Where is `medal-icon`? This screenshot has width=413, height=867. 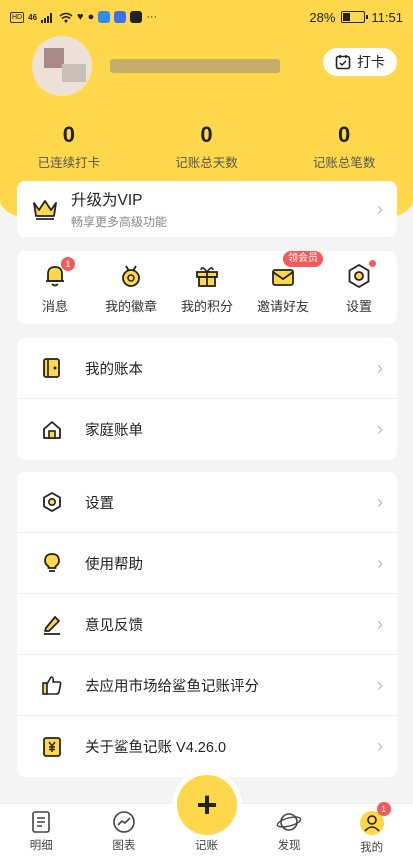 medal-icon is located at coordinates (131, 276).